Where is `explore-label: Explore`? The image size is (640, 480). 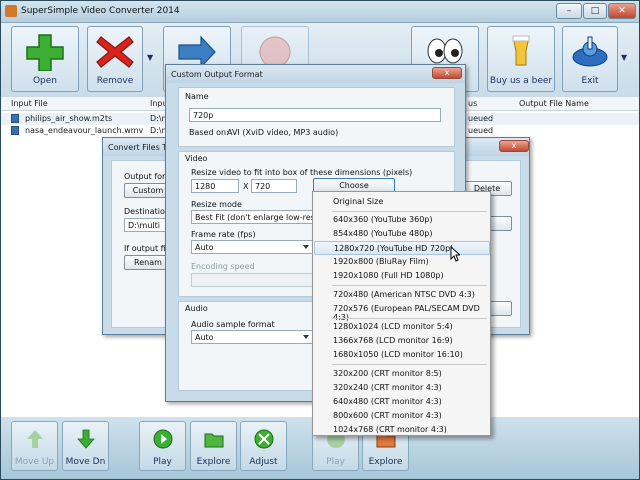
explore-label: Explore is located at coordinates (213, 462).